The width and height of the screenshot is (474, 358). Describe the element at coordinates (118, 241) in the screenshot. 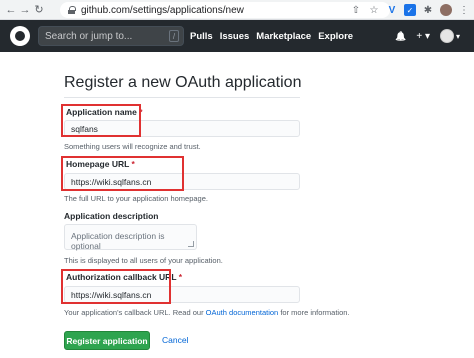

I see `description-placeholder: Application description is optional` at that location.